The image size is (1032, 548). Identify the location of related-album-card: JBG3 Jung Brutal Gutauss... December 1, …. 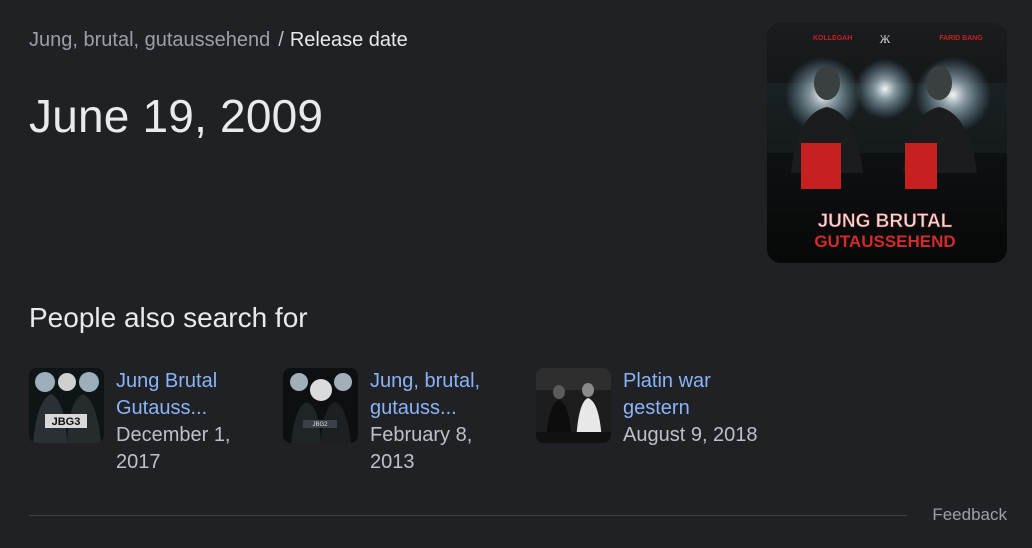
(142, 423).